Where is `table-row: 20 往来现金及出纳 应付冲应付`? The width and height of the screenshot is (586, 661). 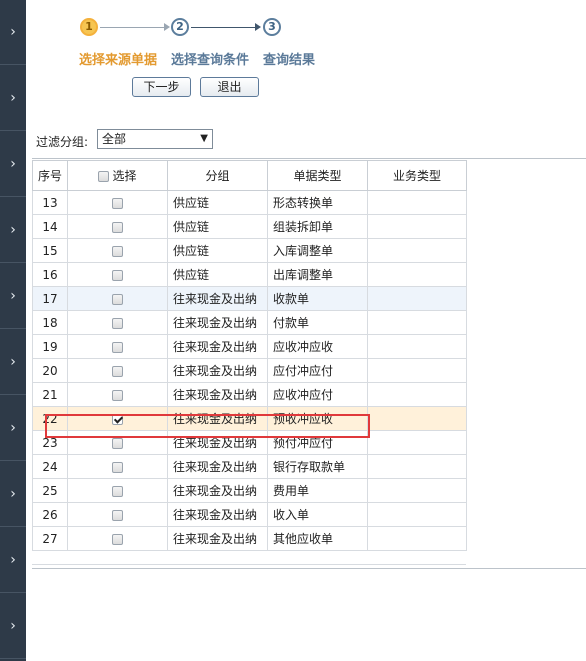
table-row: 20 往来现金及出纳 应付冲应付 is located at coordinates (249, 370).